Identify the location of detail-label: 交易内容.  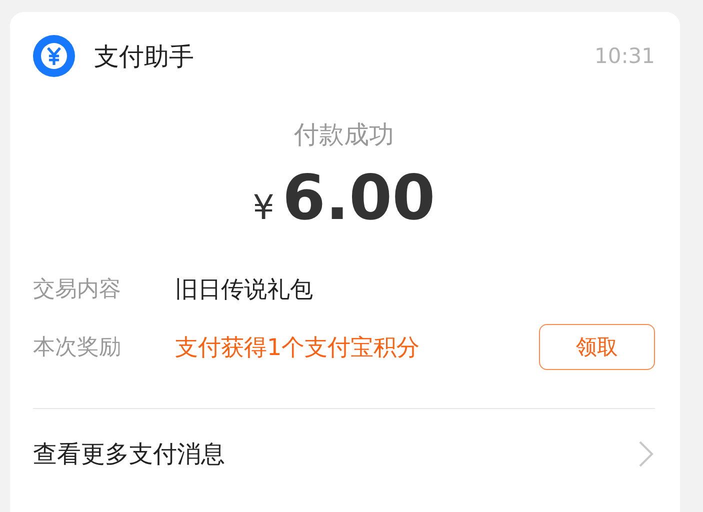
(77, 290).